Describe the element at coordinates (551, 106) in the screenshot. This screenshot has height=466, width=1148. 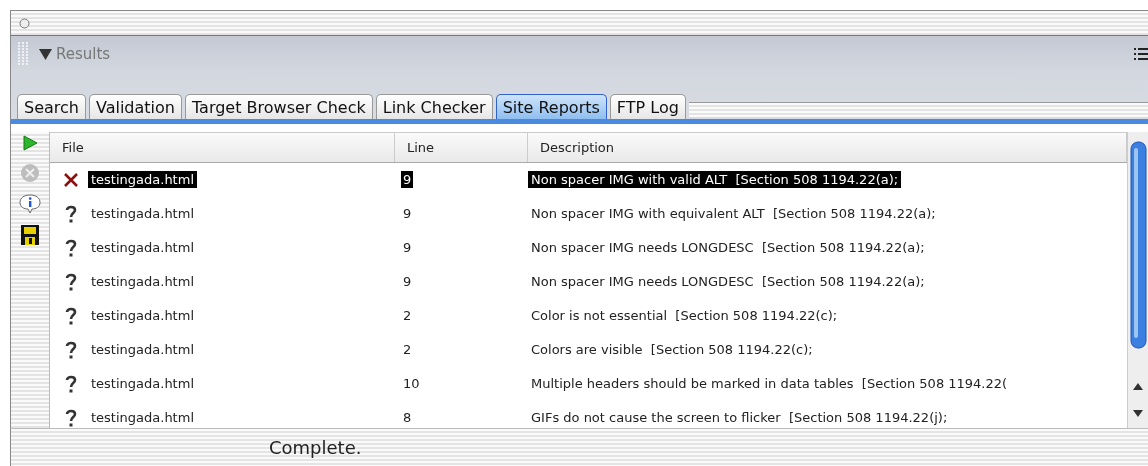
I see `tab: Site Reports` at that location.